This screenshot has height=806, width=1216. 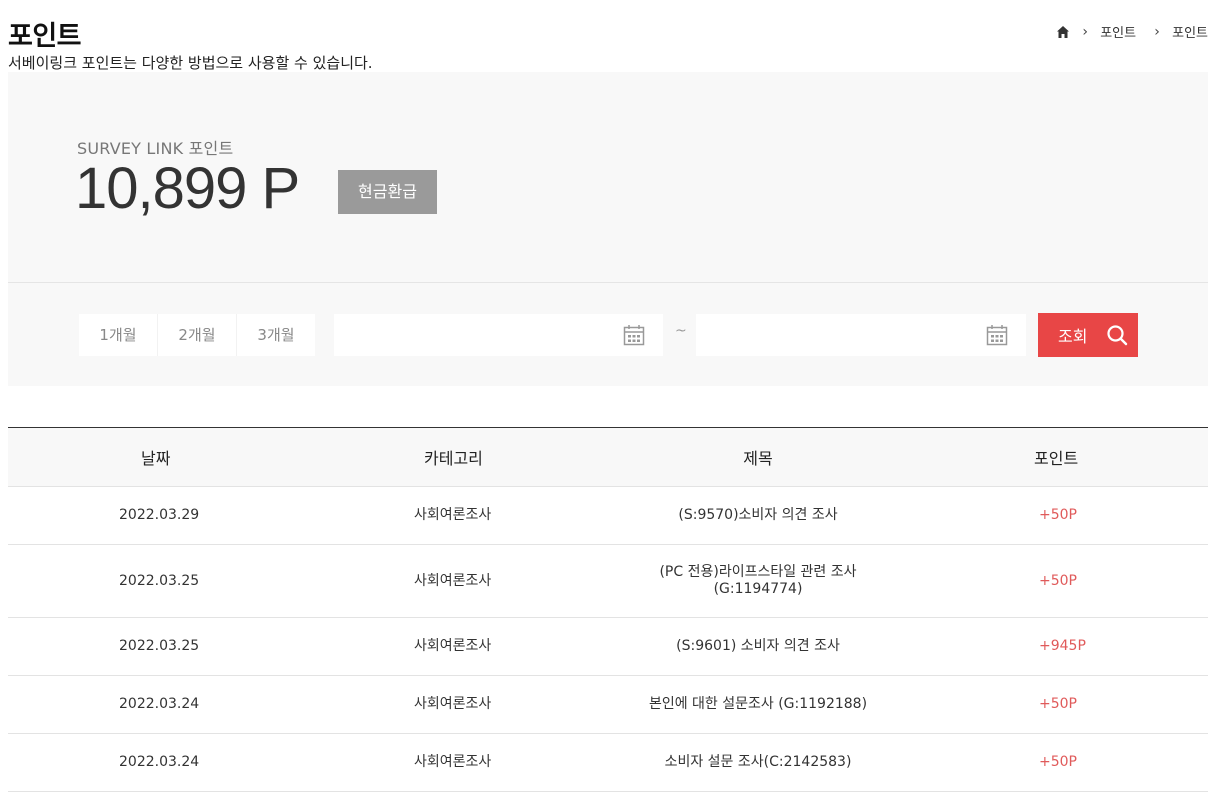 I want to click on cash-refund-button: 현금환급, so click(x=387, y=192).